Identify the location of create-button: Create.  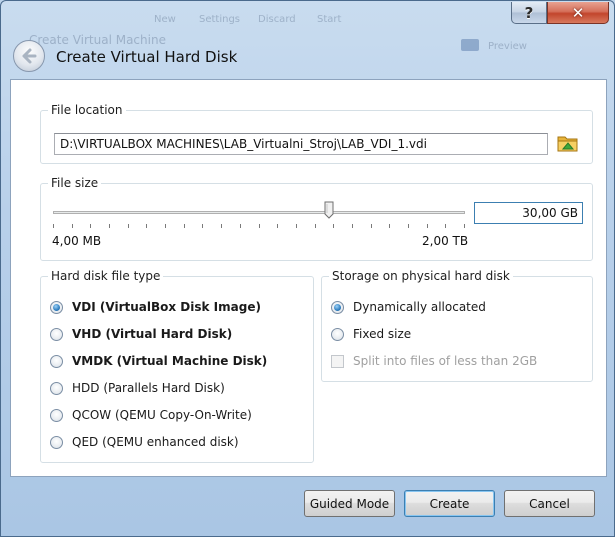
(449, 503).